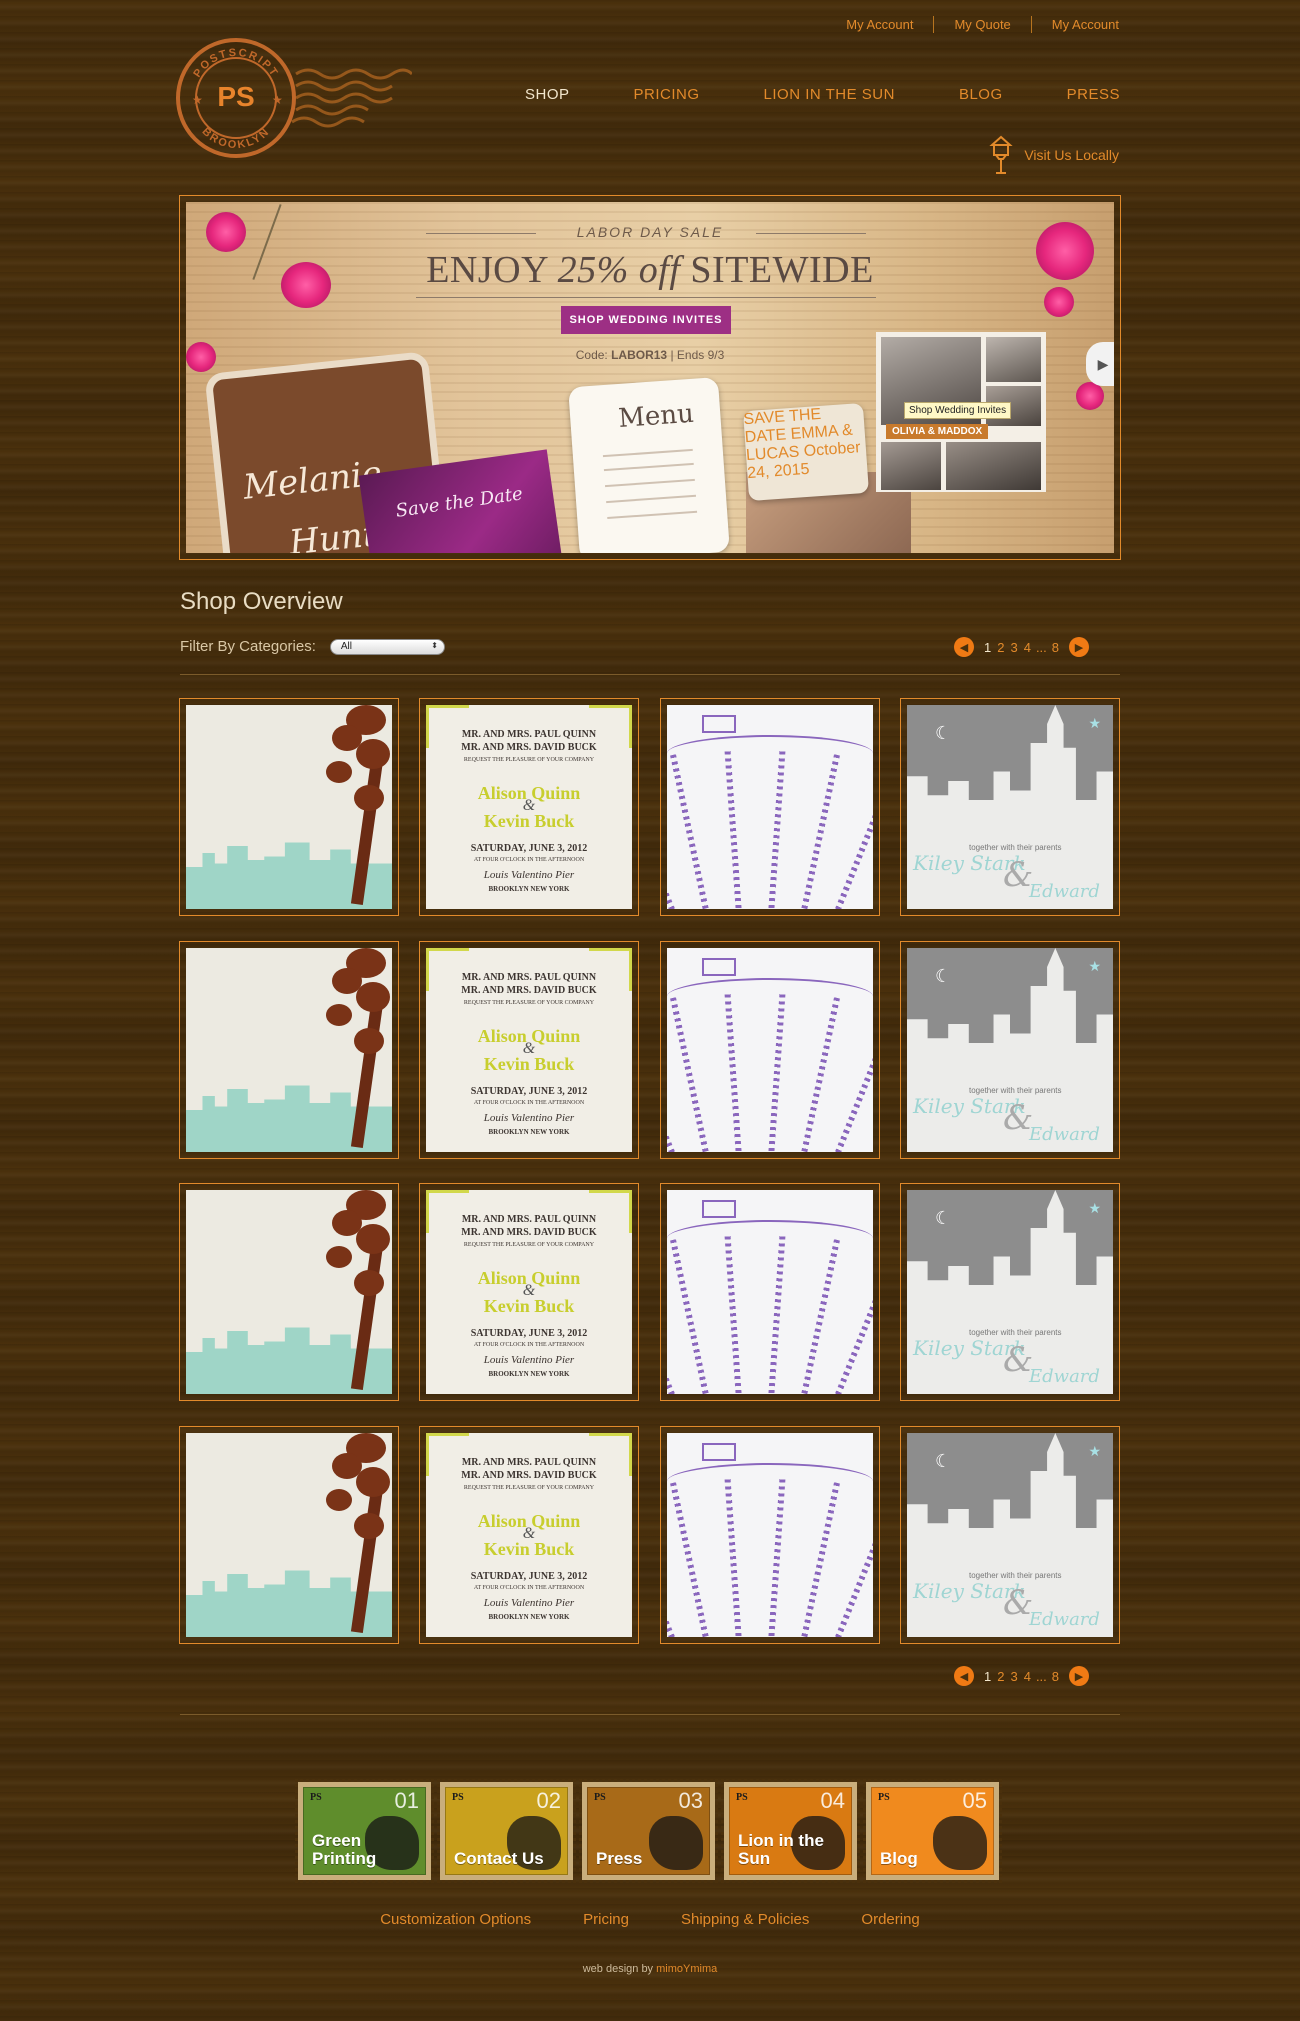  I want to click on footer-link-customization: Customization Options, so click(455, 1919).